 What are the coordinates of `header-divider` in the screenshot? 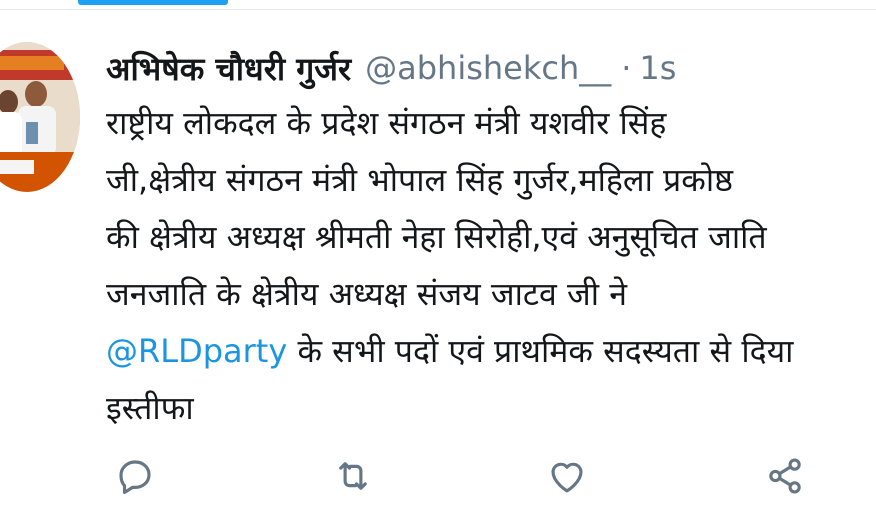 It's located at (438, 9).